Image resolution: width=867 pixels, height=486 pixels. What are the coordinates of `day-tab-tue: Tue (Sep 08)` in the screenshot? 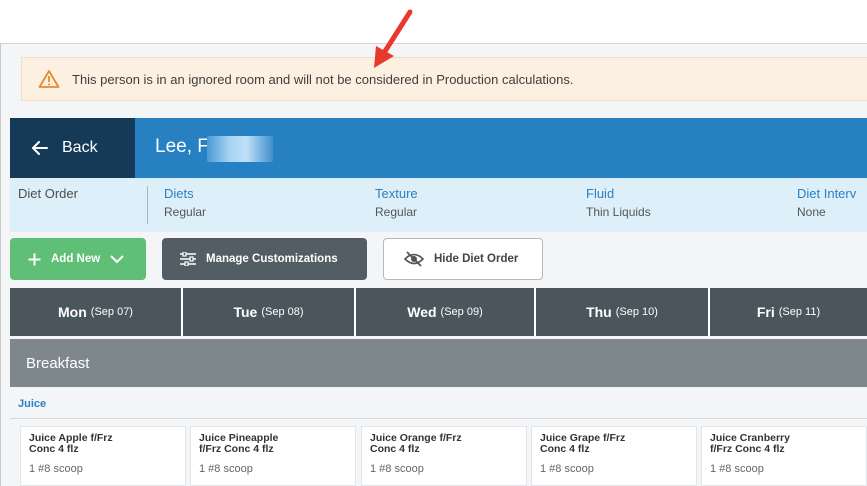 It's located at (269, 312).